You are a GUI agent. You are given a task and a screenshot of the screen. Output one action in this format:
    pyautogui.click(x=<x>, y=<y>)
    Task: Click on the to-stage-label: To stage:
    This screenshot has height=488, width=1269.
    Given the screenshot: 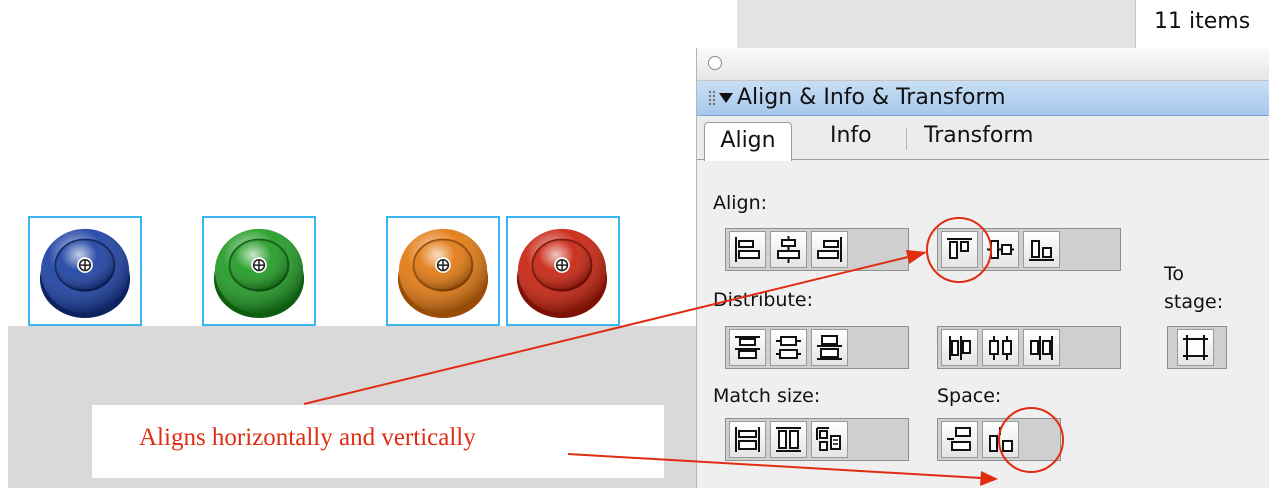 What is the action you would take?
    pyautogui.click(x=1194, y=288)
    